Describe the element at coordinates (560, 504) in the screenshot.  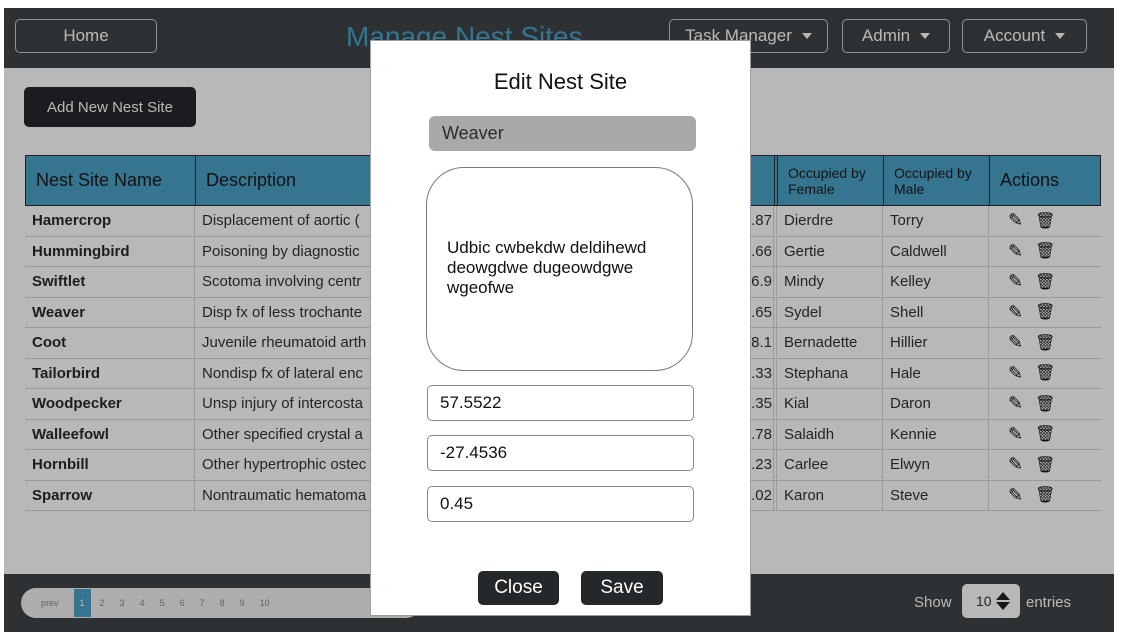
I see `value-field: 0.45` at that location.